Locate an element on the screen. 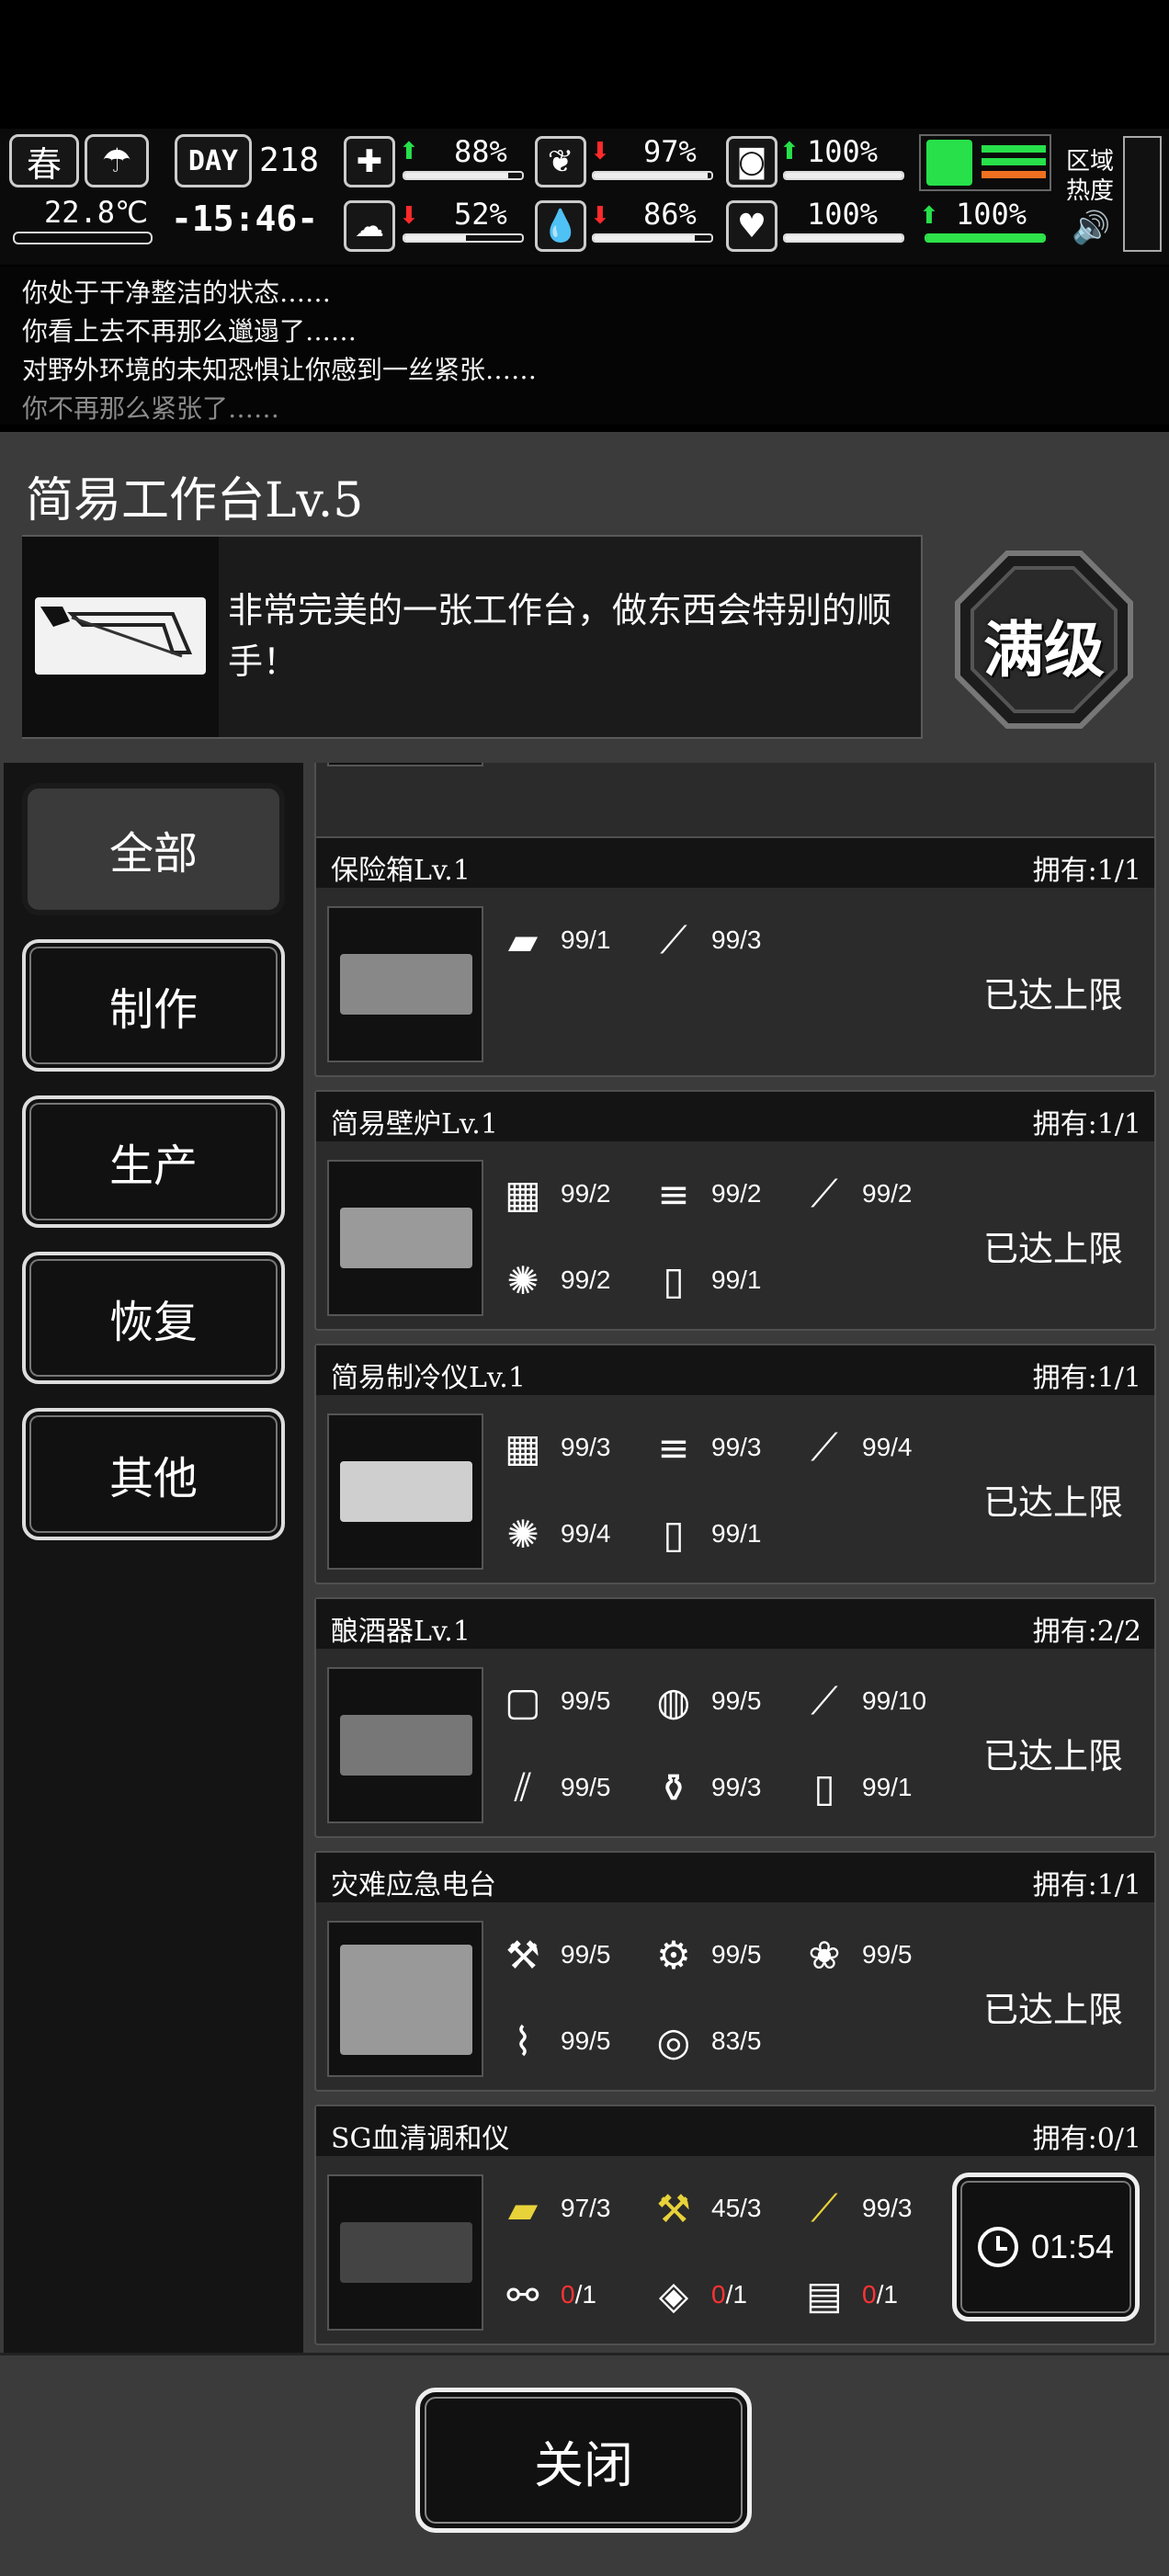 This screenshot has height=2576, width=1169. req-count: 83/5 is located at coordinates (736, 2041).